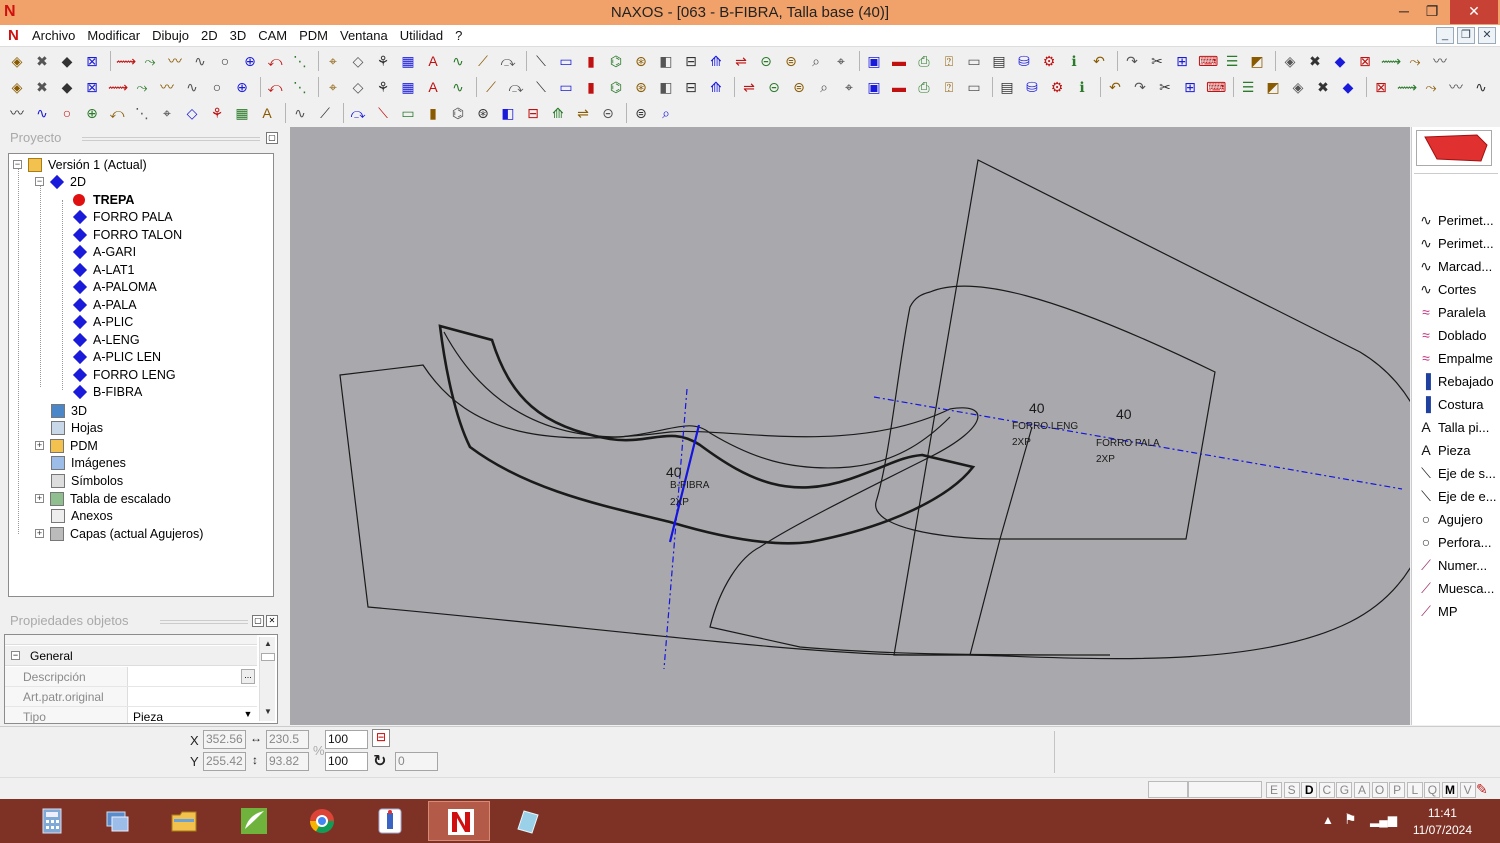 This screenshot has width=1500, height=843. Describe the element at coordinates (171, 139) in the screenshot. I see `panel-grip` at that location.